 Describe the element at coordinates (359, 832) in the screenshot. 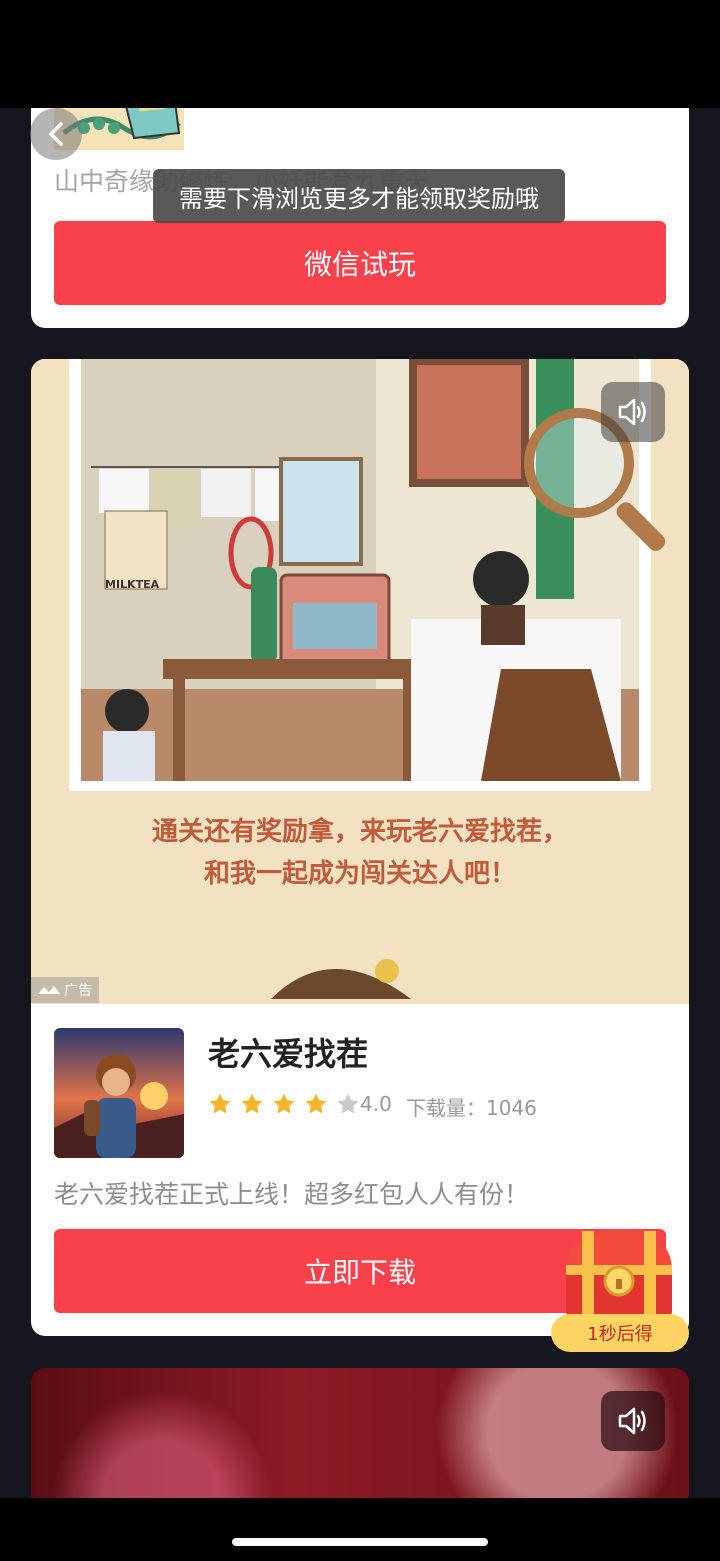

I see `ad-headline-line1: 通关还有奖励拿，来玩老六爱找茬，` at that location.